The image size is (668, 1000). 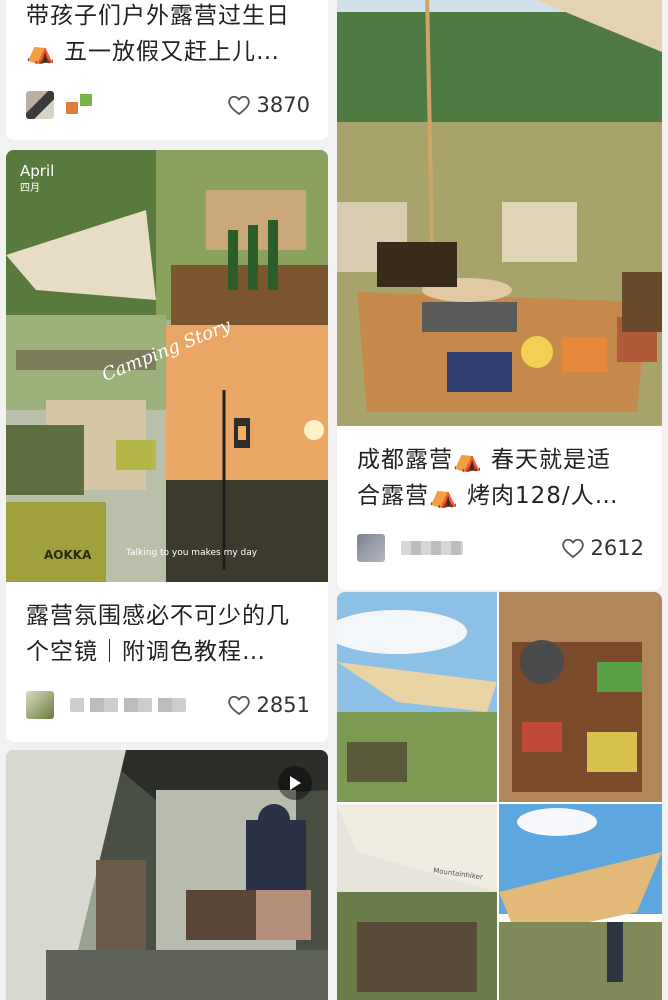 I want to click on author-badge, so click(x=81, y=105).